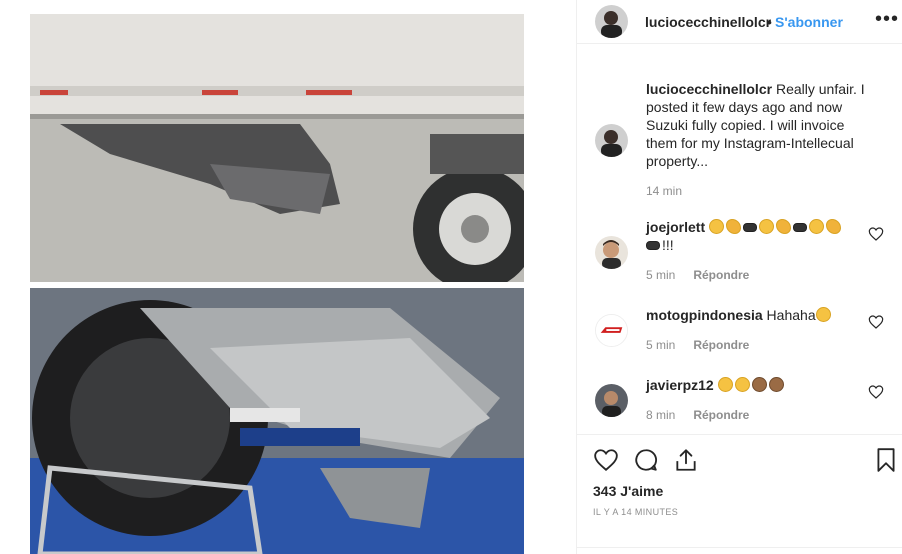 The width and height of the screenshot is (902, 554). I want to click on author-username: luciocecchinellolcr, so click(708, 22).